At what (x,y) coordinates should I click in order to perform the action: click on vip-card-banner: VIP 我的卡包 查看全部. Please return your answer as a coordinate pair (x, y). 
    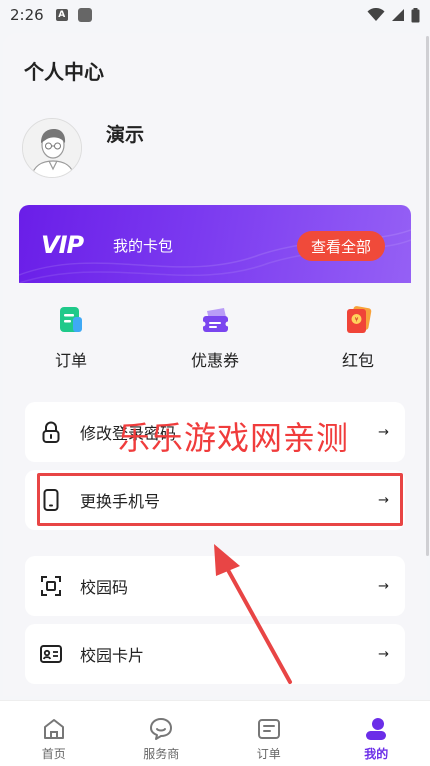
    Looking at the image, I should click on (215, 246).